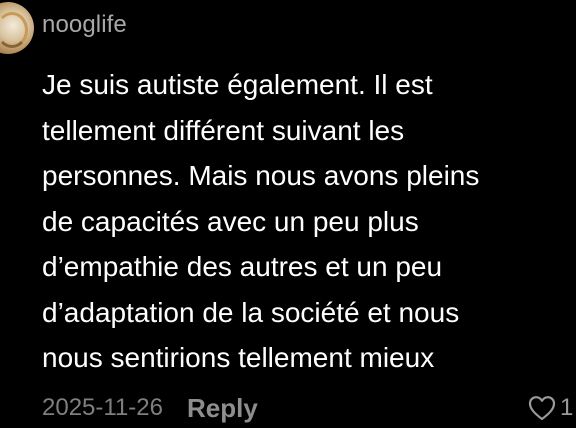 The image size is (576, 428). Describe the element at coordinates (542, 408) in the screenshot. I see `heart-icon` at that location.